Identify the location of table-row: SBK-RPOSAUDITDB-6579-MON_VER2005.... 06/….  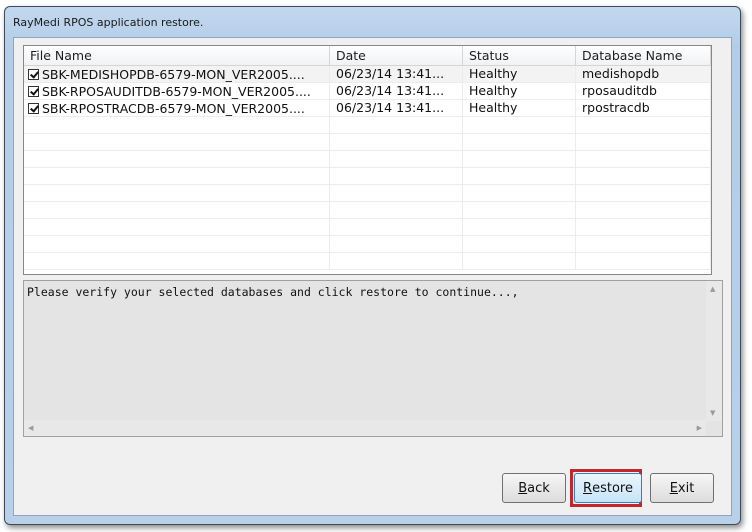
(367, 91).